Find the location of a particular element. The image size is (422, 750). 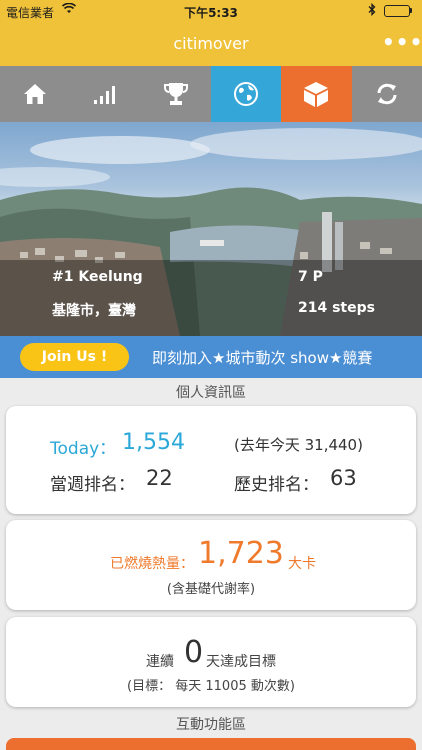

history-rank: 63 is located at coordinates (343, 478).